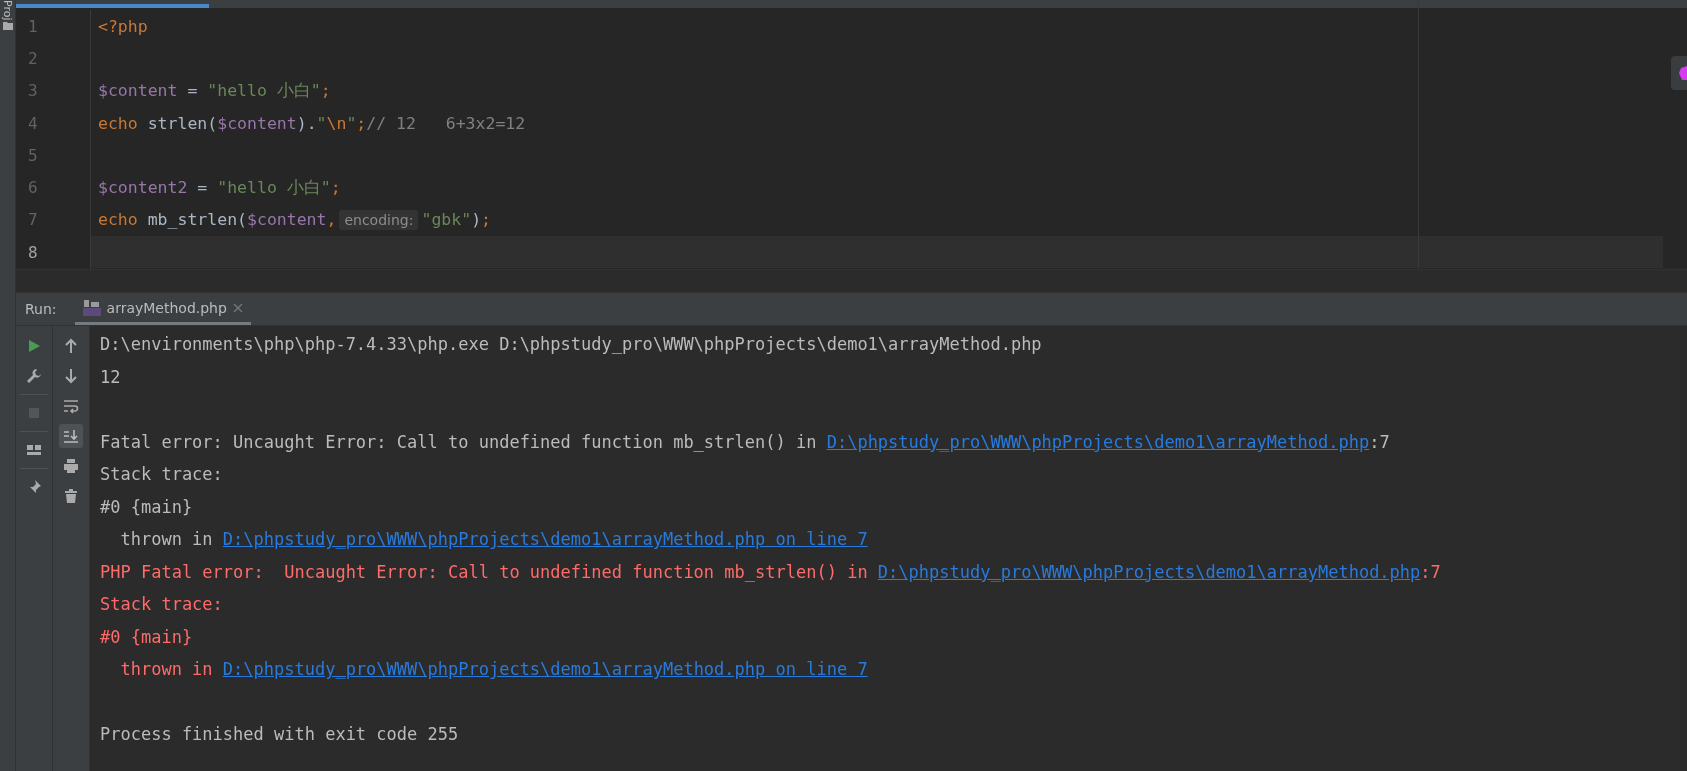 The width and height of the screenshot is (1687, 771). Describe the element at coordinates (33, 155) in the screenshot. I see `line-number: 5` at that location.